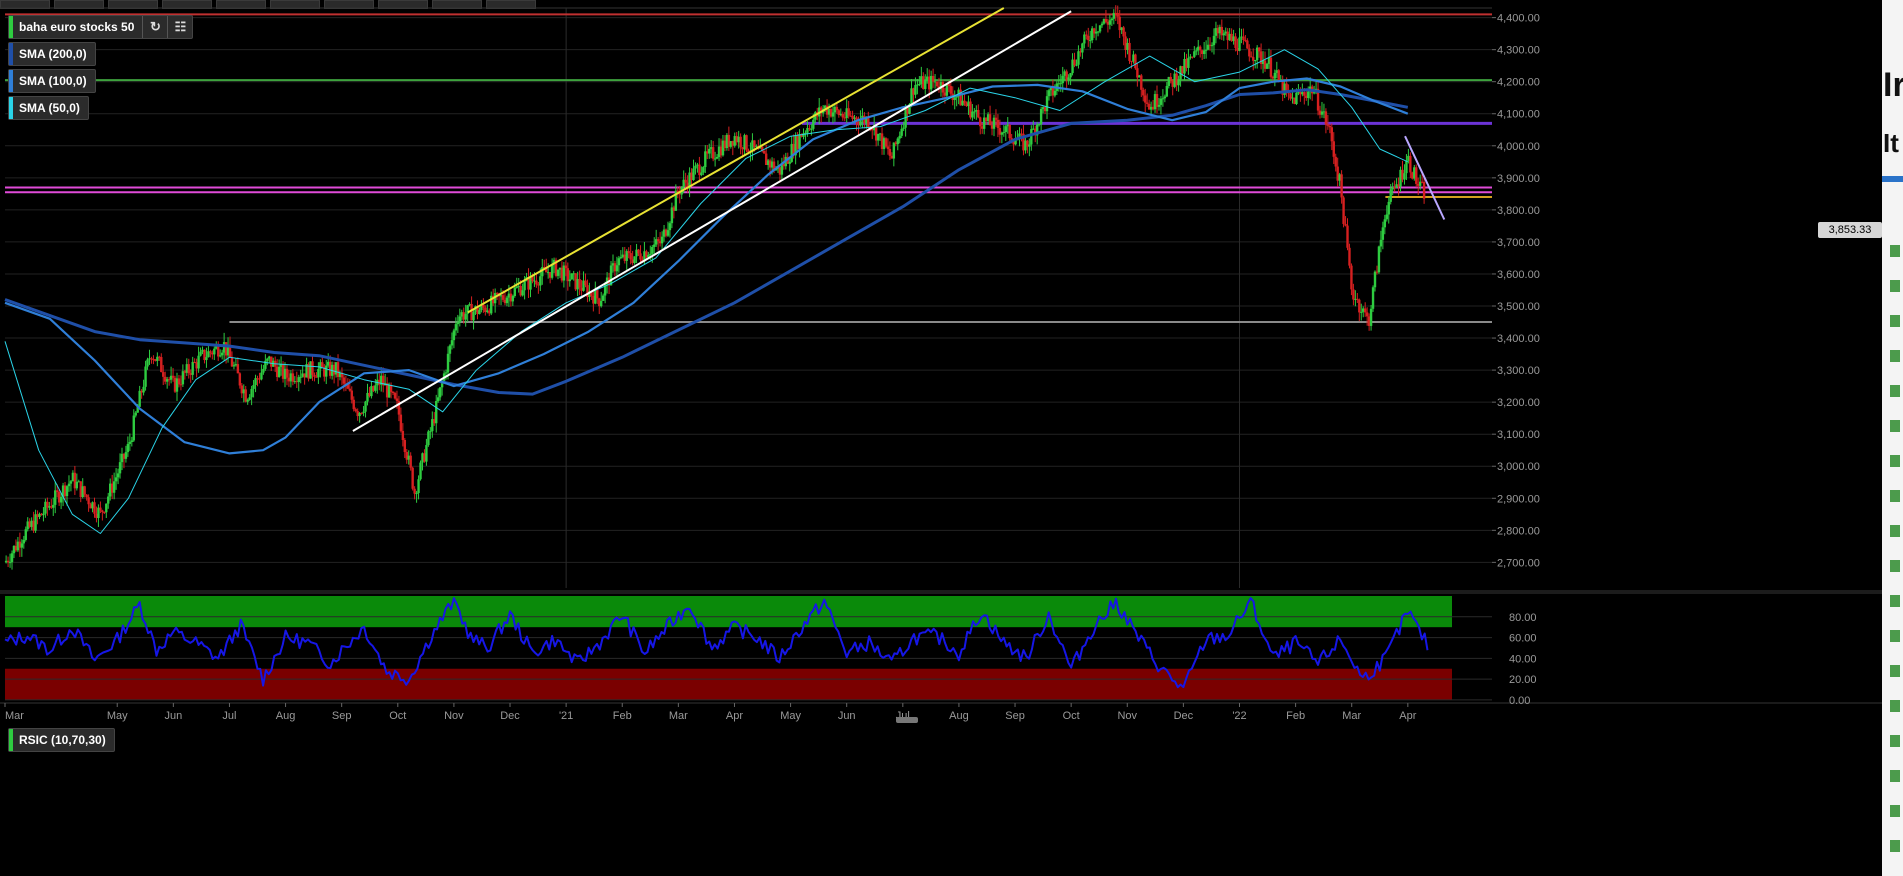 This screenshot has height=876, width=1903. I want to click on sma200-legend: SMA (200,0), so click(52, 54).